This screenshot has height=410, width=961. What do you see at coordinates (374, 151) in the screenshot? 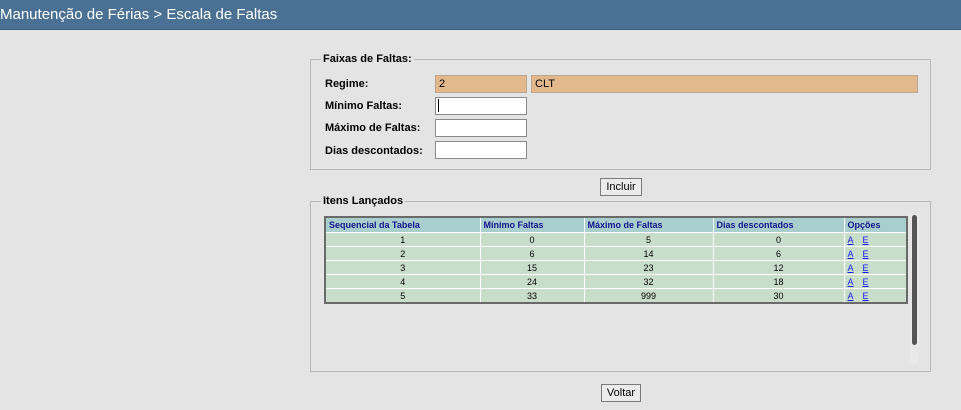
I see `dias-descontados-label: Dias descontados:` at bounding box center [374, 151].